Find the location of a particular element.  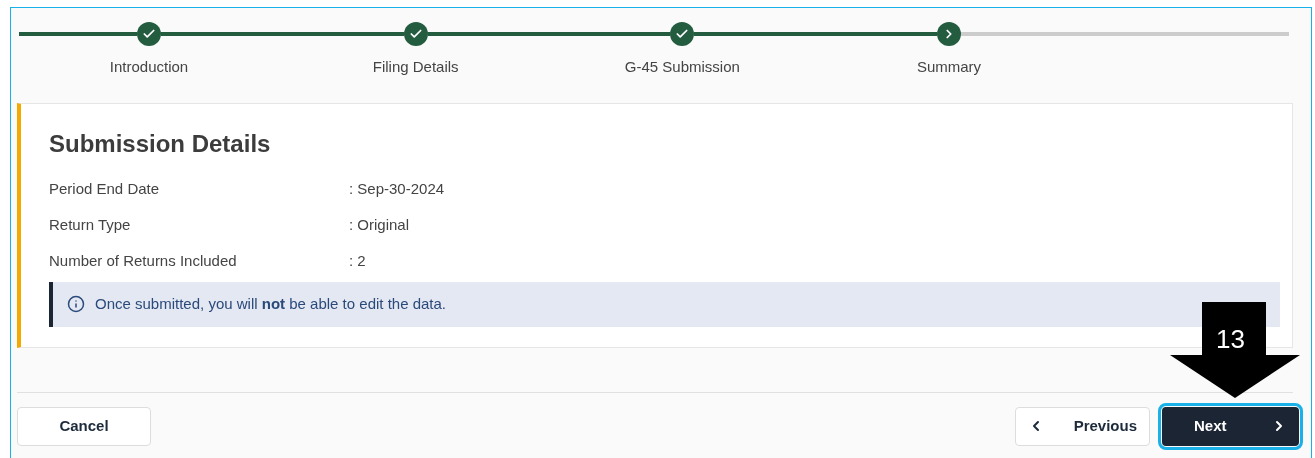

cancel-button: Cancel is located at coordinates (84, 426).